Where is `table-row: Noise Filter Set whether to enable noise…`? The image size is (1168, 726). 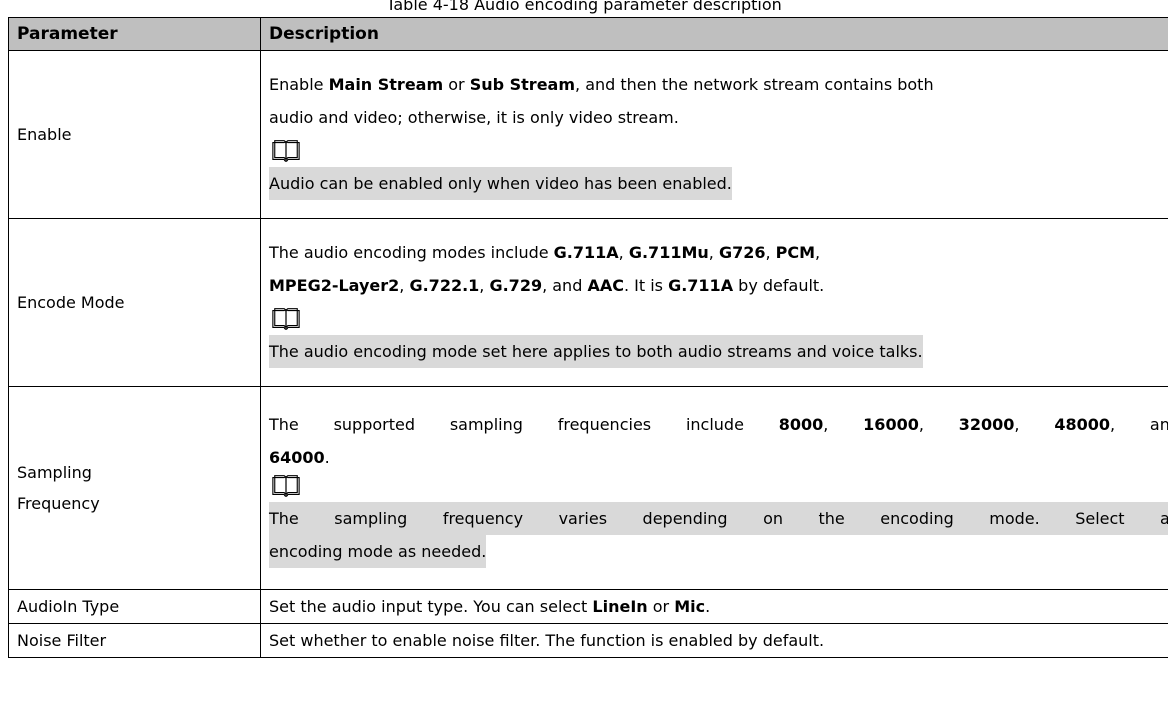 table-row: Noise Filter Set whether to enable noise… is located at coordinates (588, 640).